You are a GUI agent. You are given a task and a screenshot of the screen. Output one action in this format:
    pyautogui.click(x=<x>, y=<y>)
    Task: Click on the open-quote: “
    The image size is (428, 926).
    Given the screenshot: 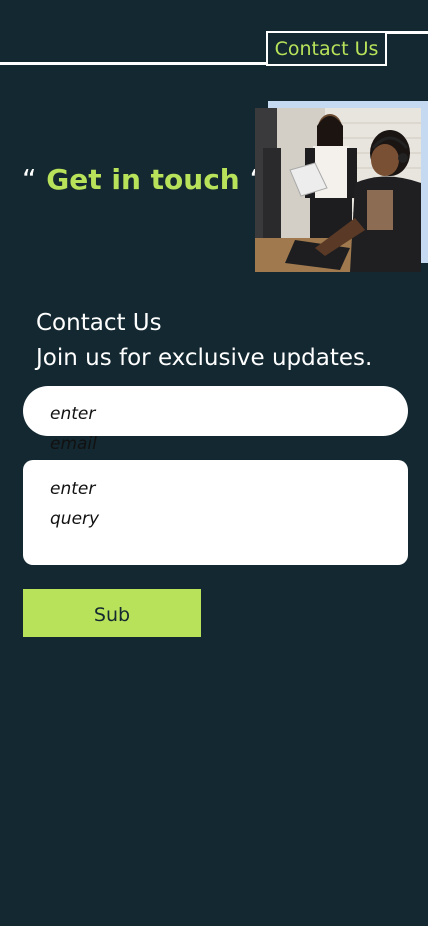 What is the action you would take?
    pyautogui.click(x=29, y=179)
    